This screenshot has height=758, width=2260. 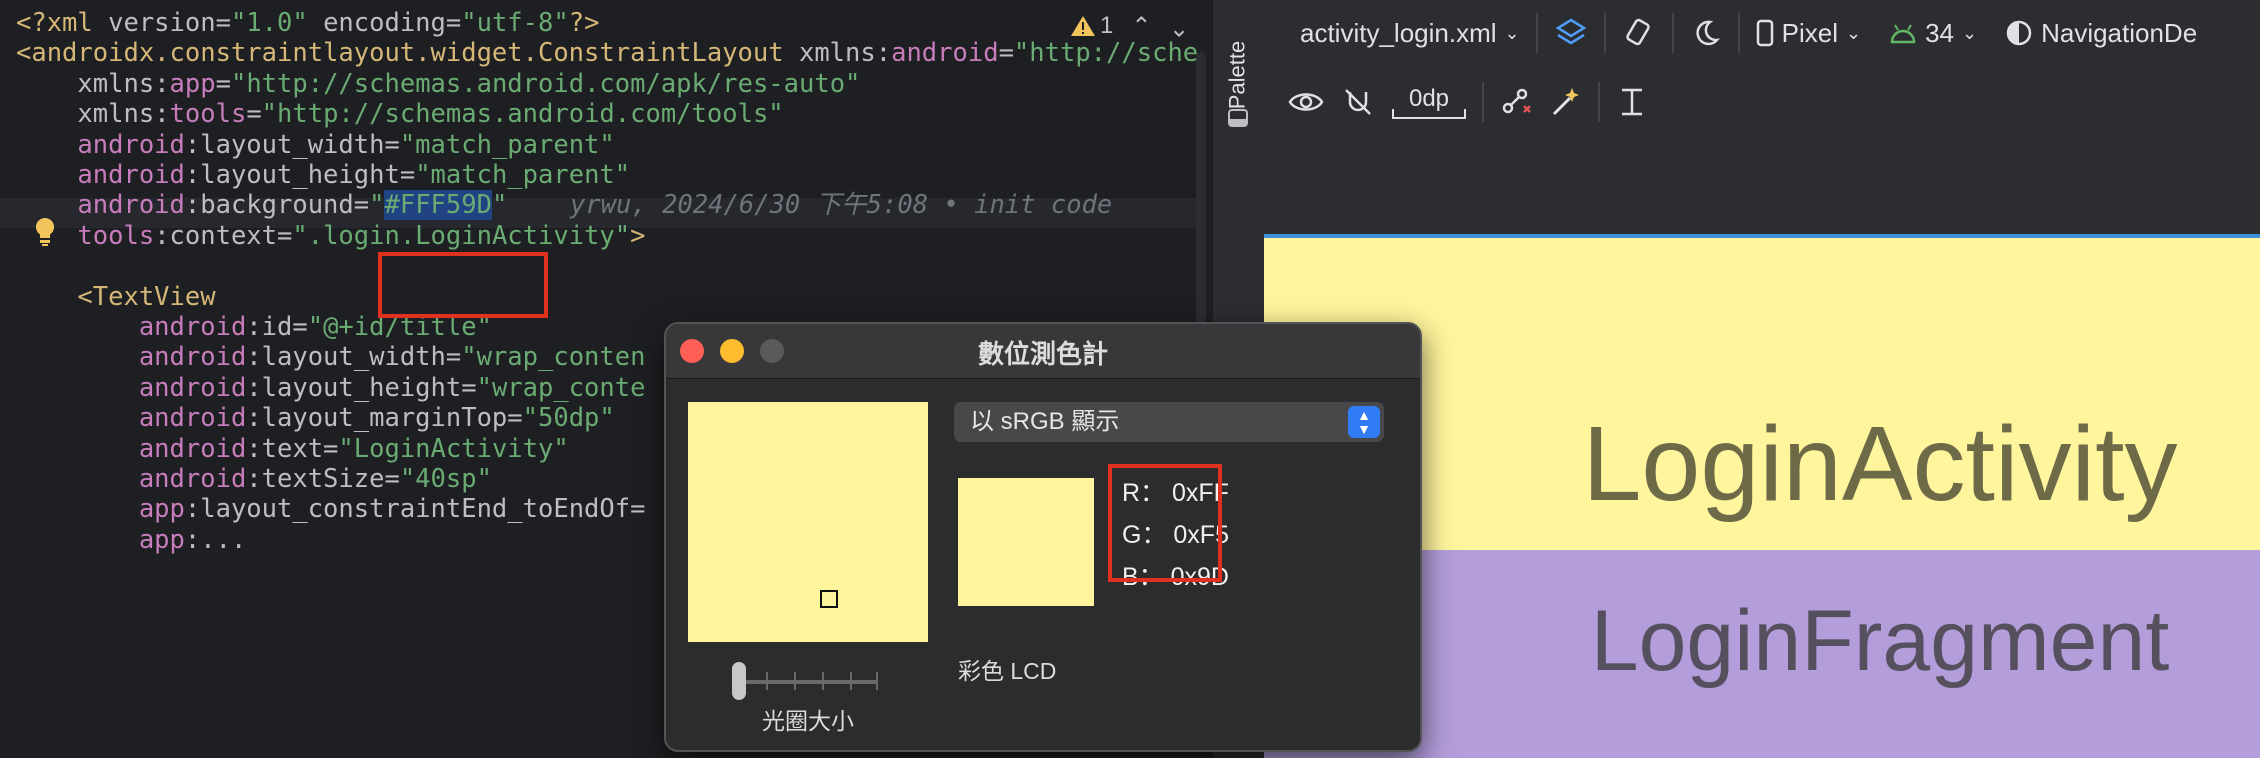 What do you see at coordinates (1238, 118) in the screenshot?
I see `palette-icon` at bounding box center [1238, 118].